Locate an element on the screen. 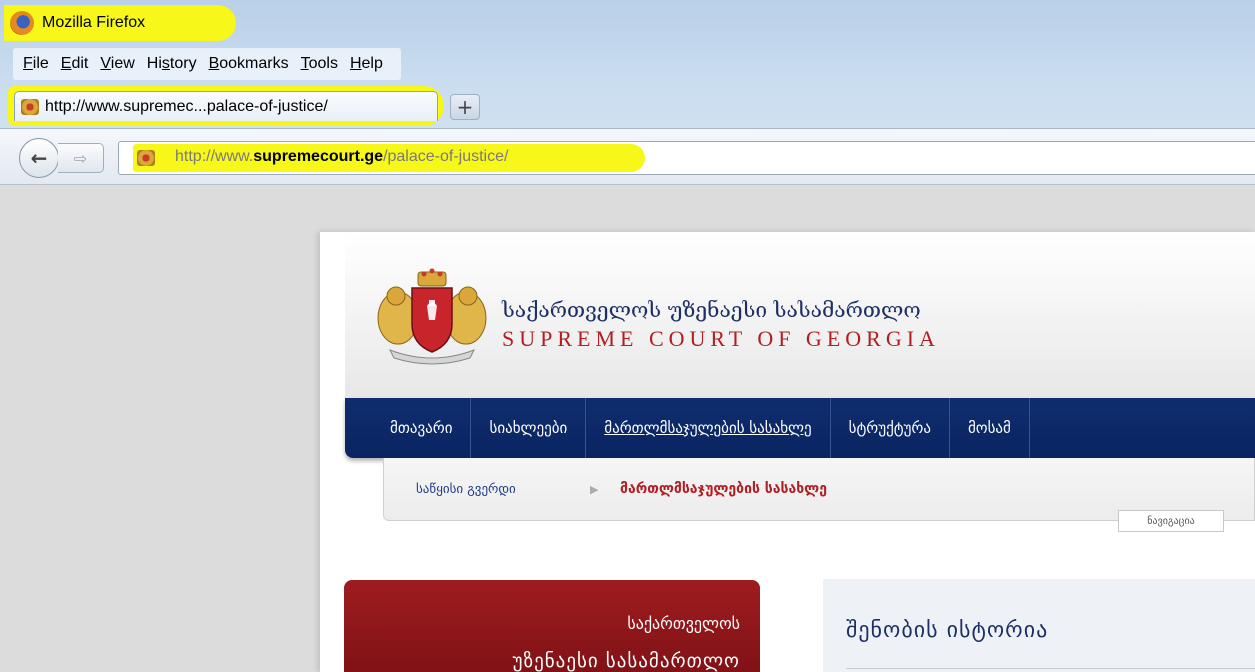 This screenshot has width=1255, height=672. tab-title: http://www.supremec...palace-of-justice/ is located at coordinates (186, 106).